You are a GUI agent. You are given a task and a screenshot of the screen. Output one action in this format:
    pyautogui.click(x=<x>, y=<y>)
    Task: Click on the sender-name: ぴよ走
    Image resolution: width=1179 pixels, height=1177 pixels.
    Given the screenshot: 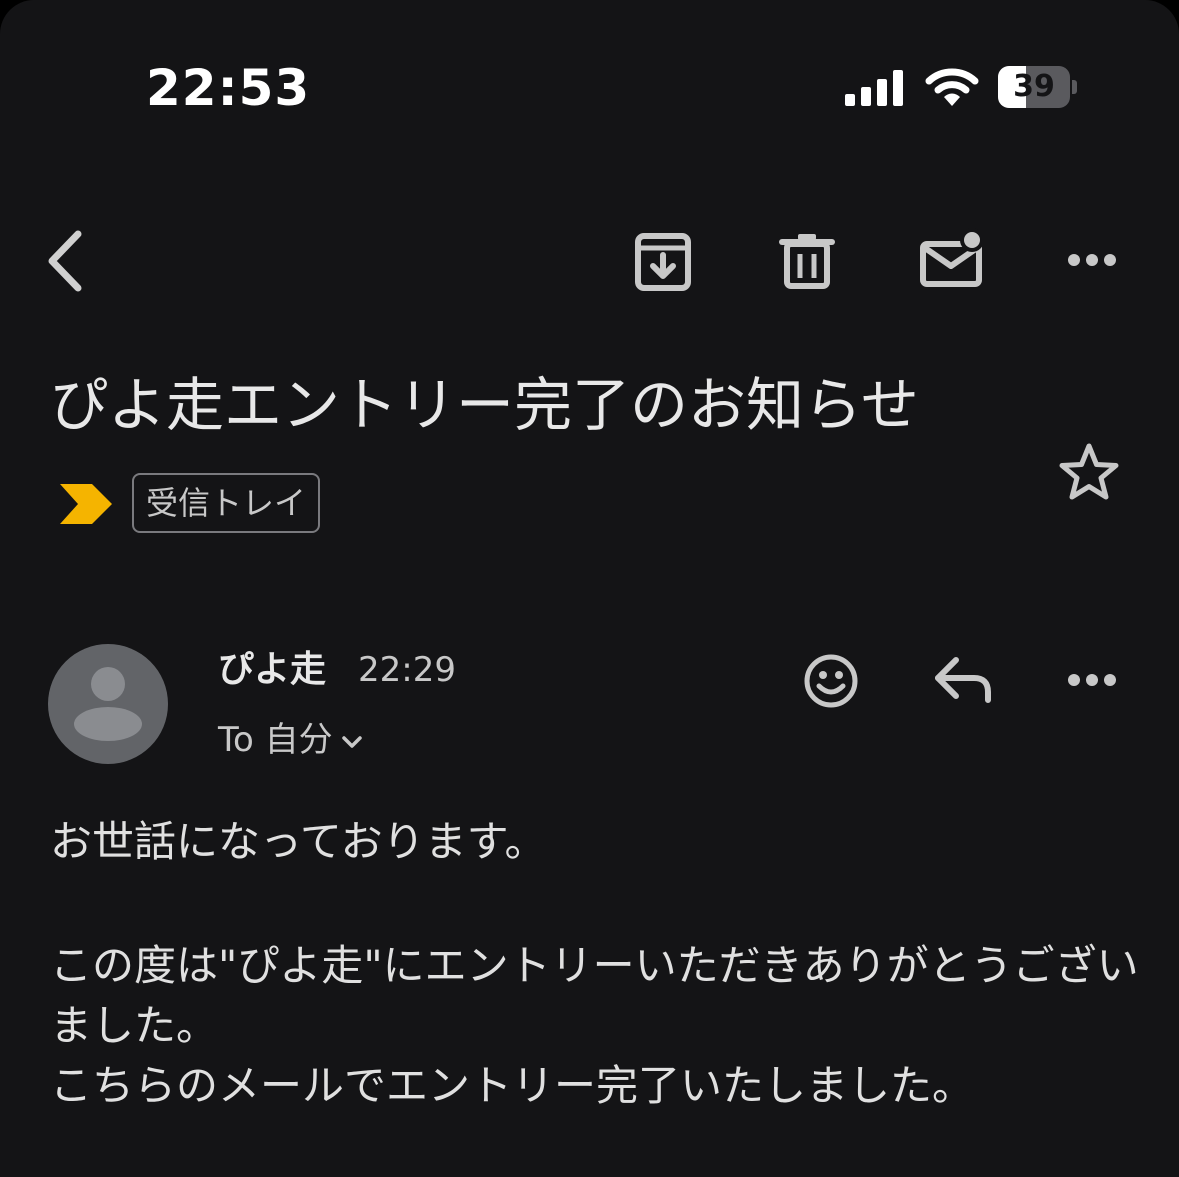 What is the action you would take?
    pyautogui.click(x=272, y=669)
    